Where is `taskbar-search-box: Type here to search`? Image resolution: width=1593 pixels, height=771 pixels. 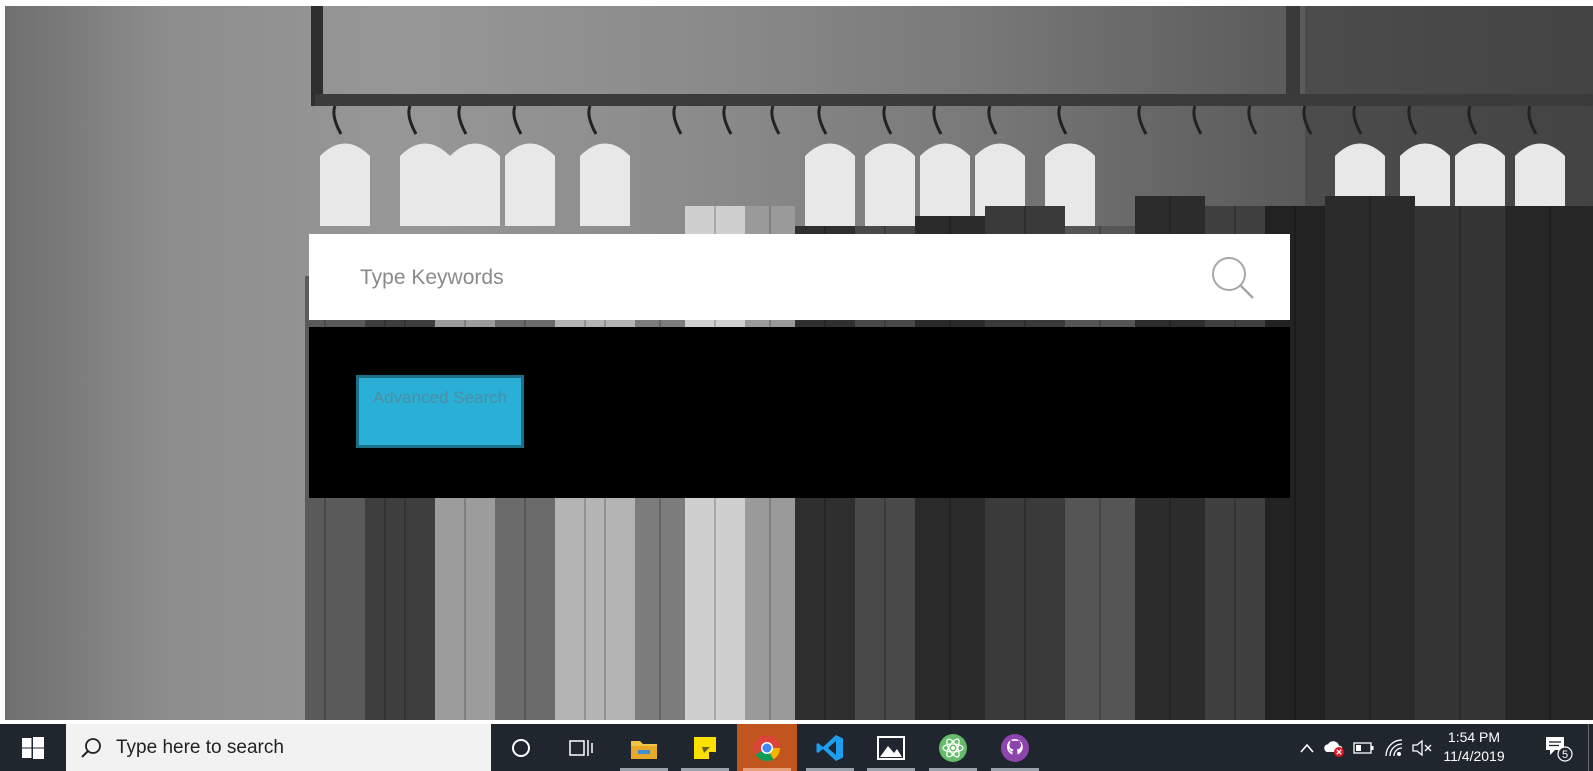
taskbar-search-box: Type here to search is located at coordinates (278, 747).